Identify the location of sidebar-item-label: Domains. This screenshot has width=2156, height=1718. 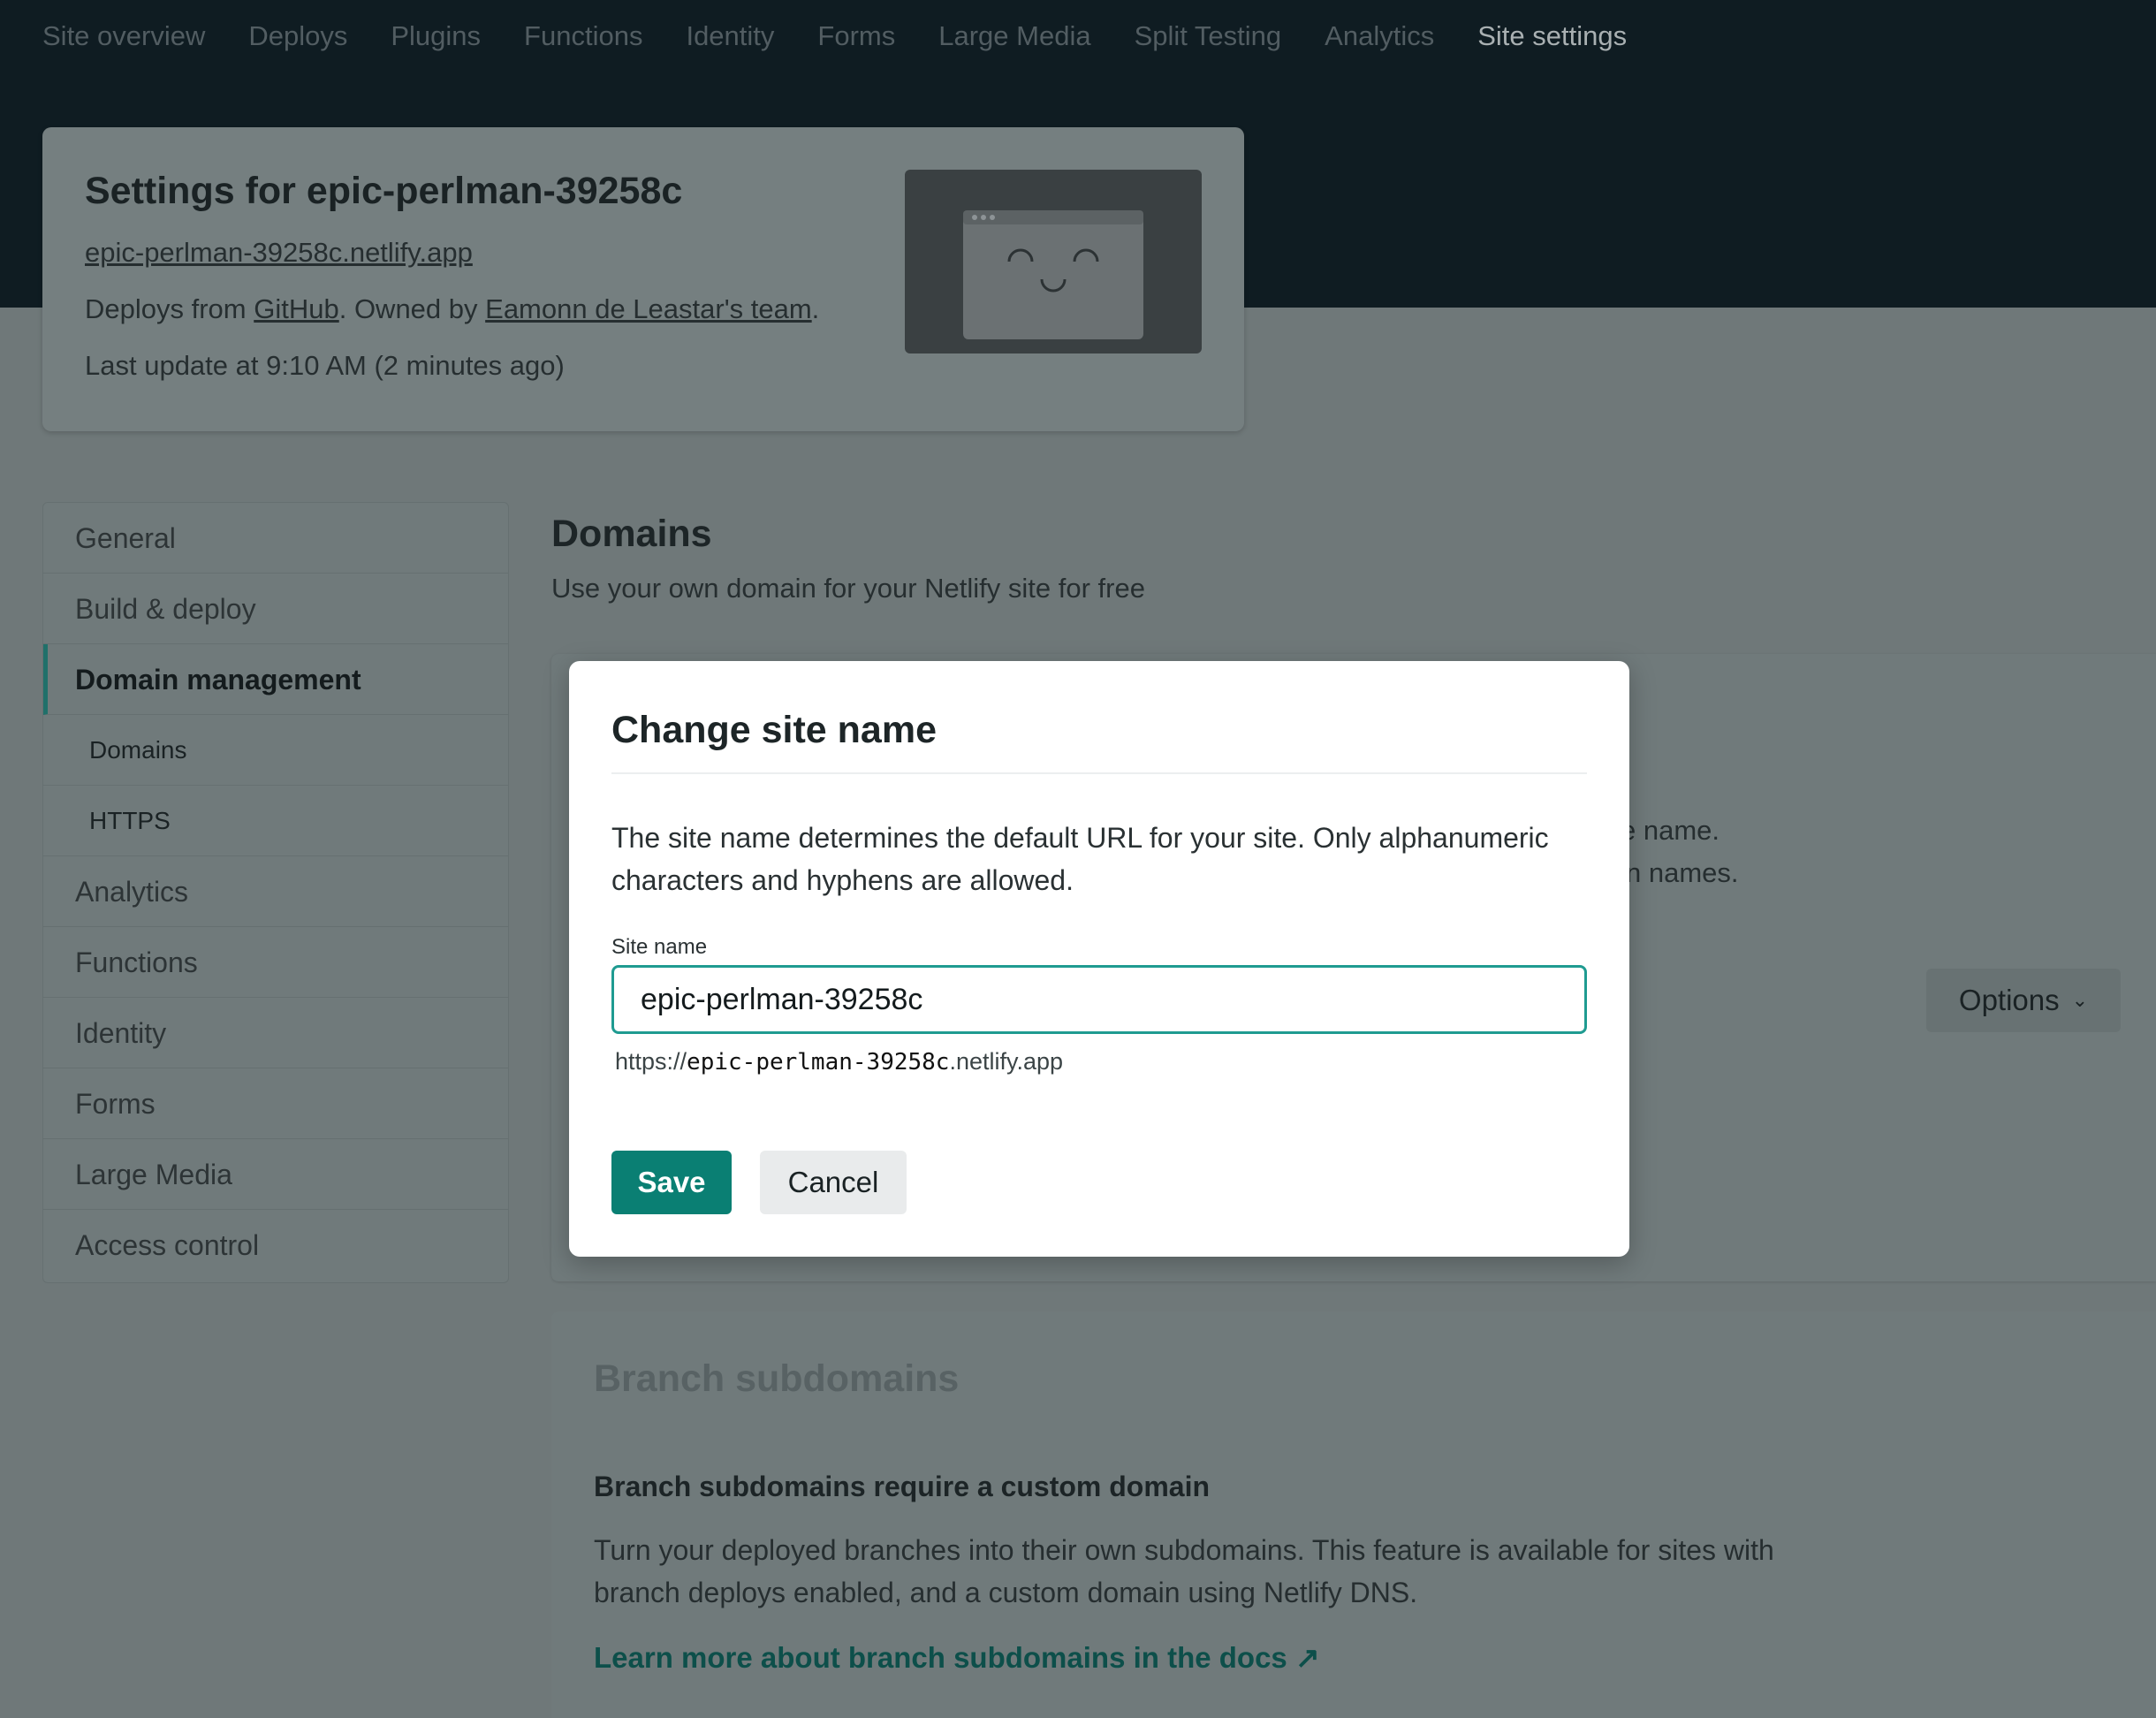
(138, 750).